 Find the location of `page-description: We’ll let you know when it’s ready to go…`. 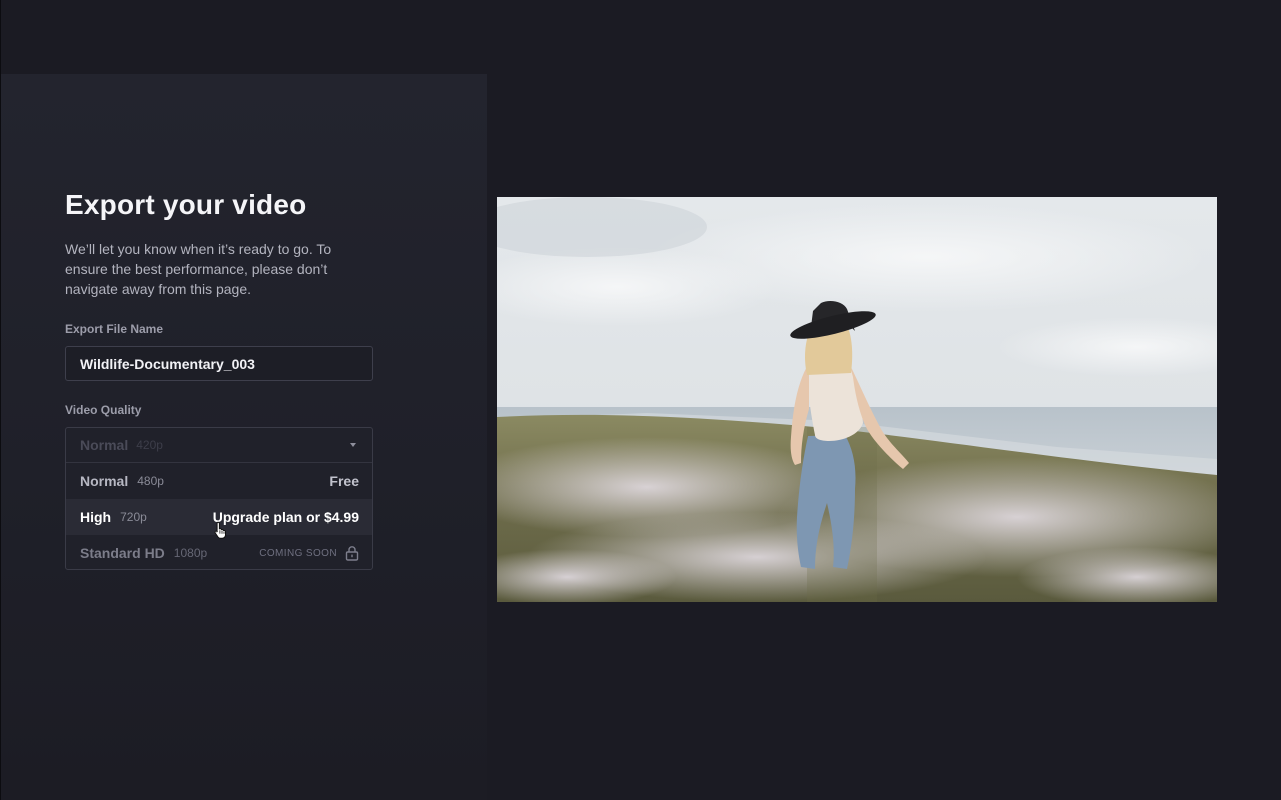

page-description: We’ll let you know when it’s ready to go… is located at coordinates (198, 269).